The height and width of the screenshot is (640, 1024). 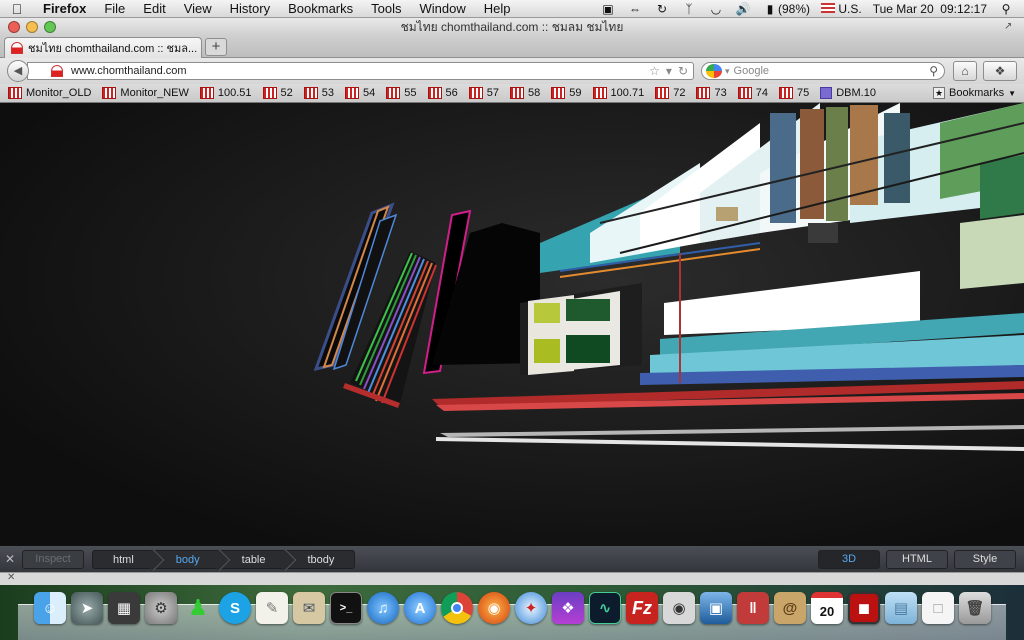 What do you see at coordinates (369, 93) in the screenshot?
I see `bookmark-label: 54` at bounding box center [369, 93].